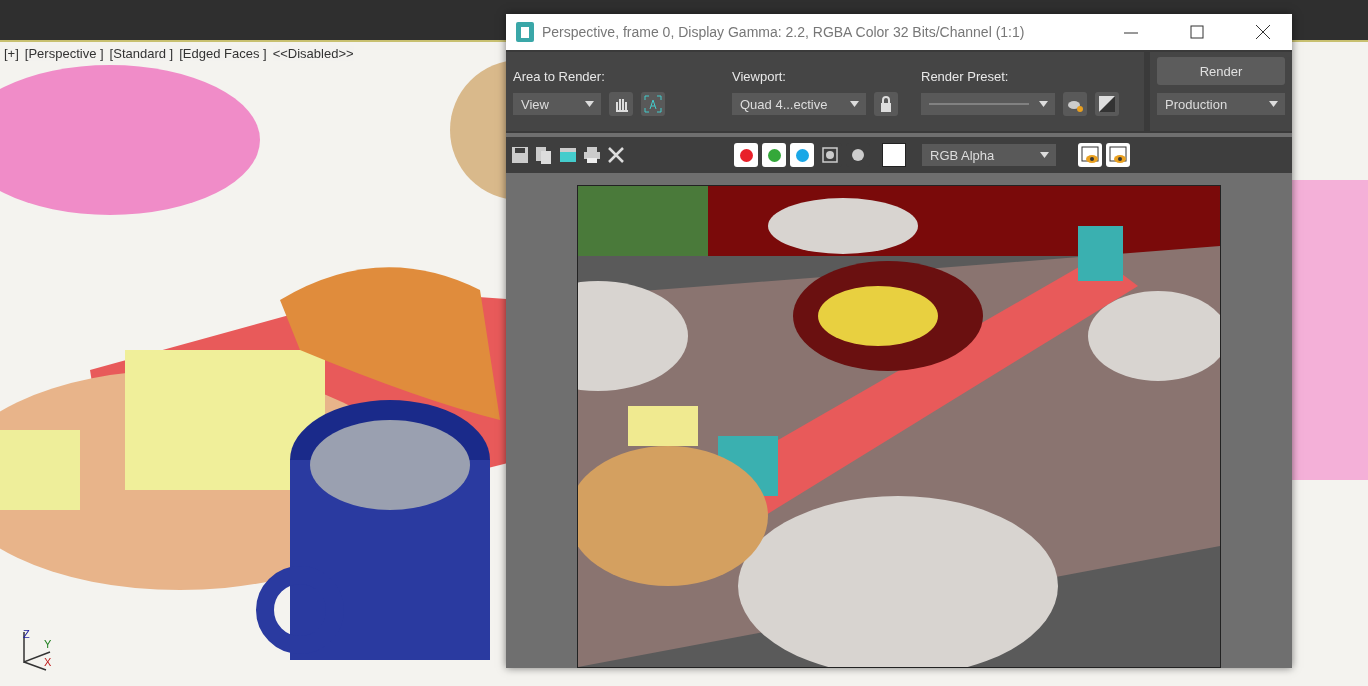 The width and height of the screenshot is (1368, 686). What do you see at coordinates (1221, 104) in the screenshot?
I see `render-mode-dropdown: Production` at bounding box center [1221, 104].